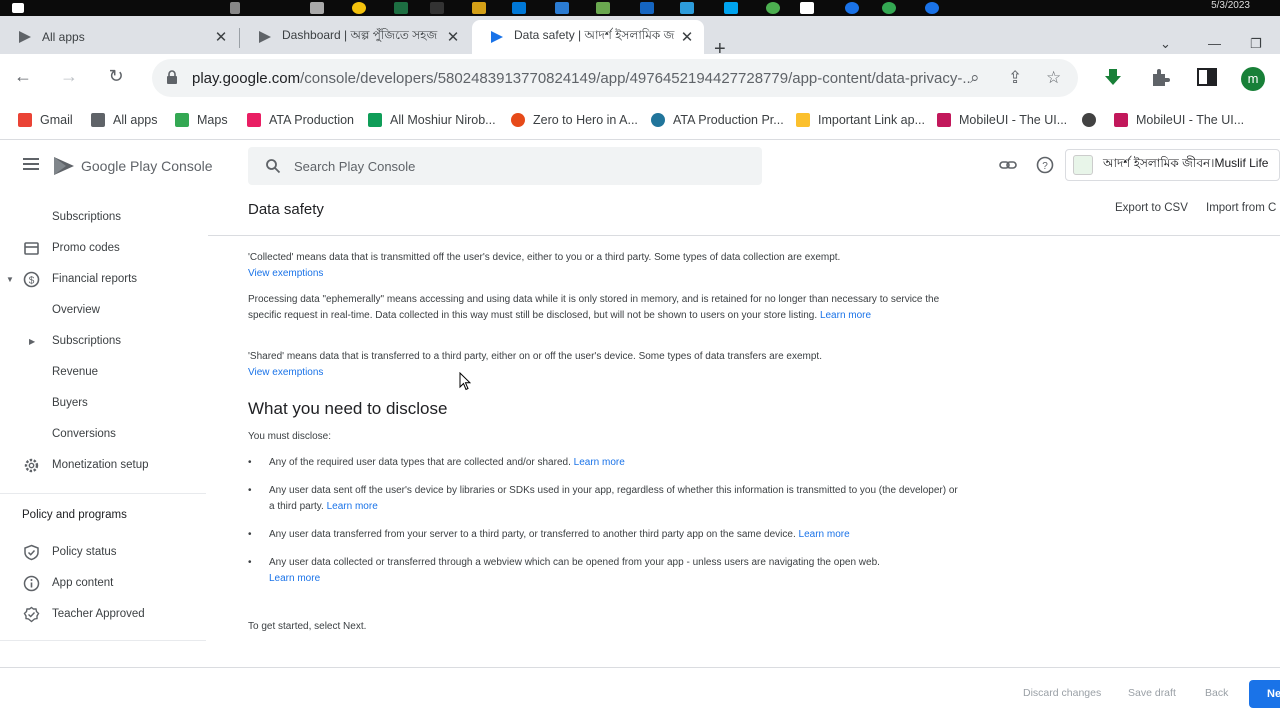  Describe the element at coordinates (10, 279) in the screenshot. I see `caret-down-icon: ▼` at that location.